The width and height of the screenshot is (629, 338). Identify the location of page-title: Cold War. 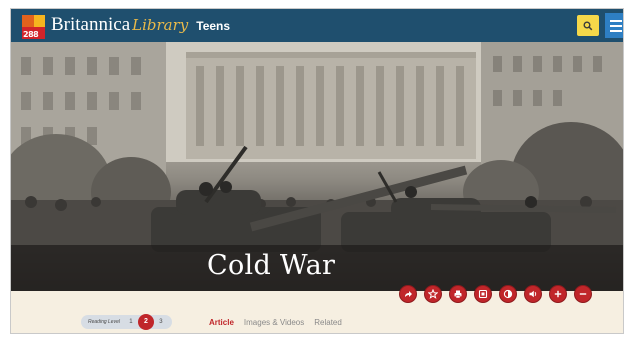
(271, 265).